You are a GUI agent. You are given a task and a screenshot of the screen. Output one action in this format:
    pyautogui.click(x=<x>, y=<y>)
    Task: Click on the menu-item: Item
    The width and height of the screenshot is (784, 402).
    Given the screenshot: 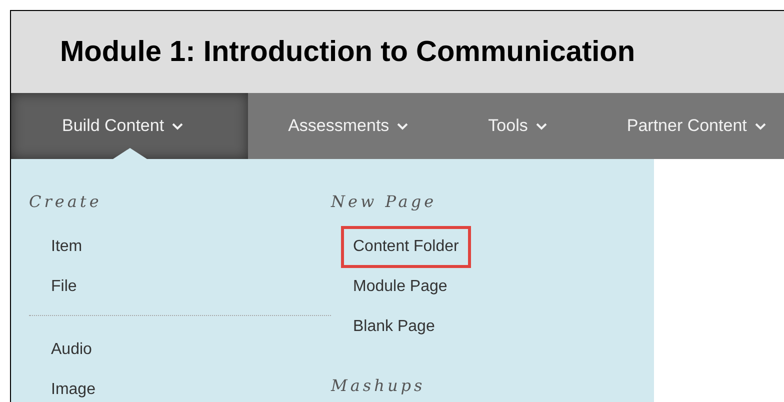 What is the action you would take?
    pyautogui.click(x=66, y=247)
    